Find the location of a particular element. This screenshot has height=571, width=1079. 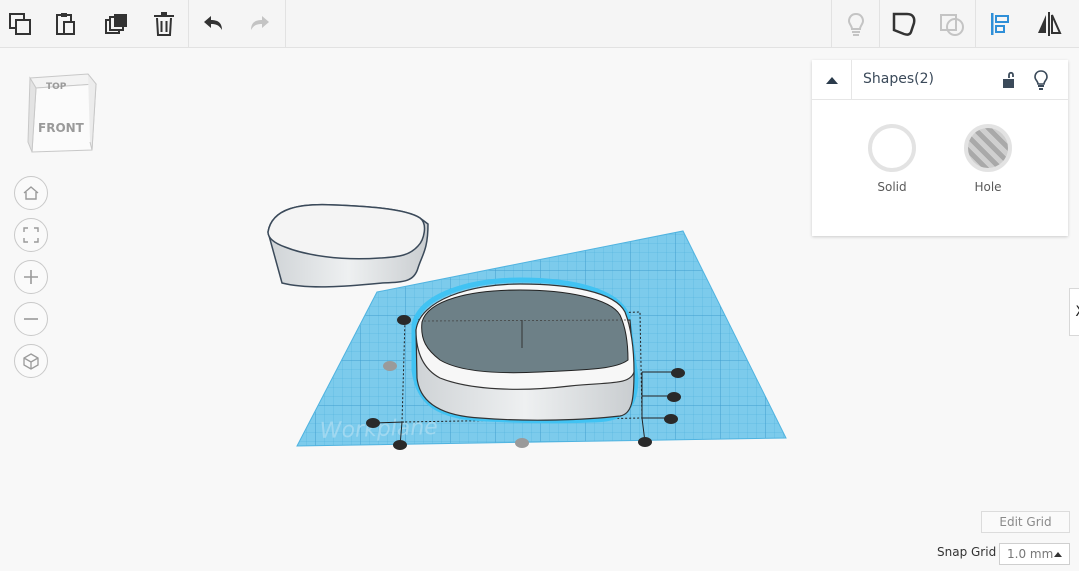

solid-swatch is located at coordinates (892, 148).